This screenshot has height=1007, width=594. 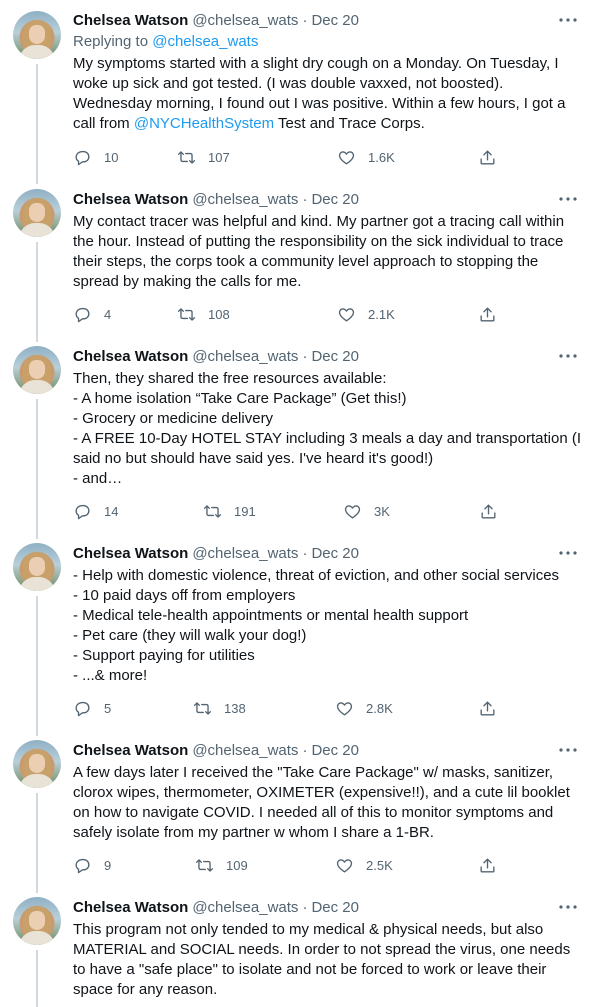 What do you see at coordinates (92, 865) in the screenshot?
I see `reply-button: 9` at bounding box center [92, 865].